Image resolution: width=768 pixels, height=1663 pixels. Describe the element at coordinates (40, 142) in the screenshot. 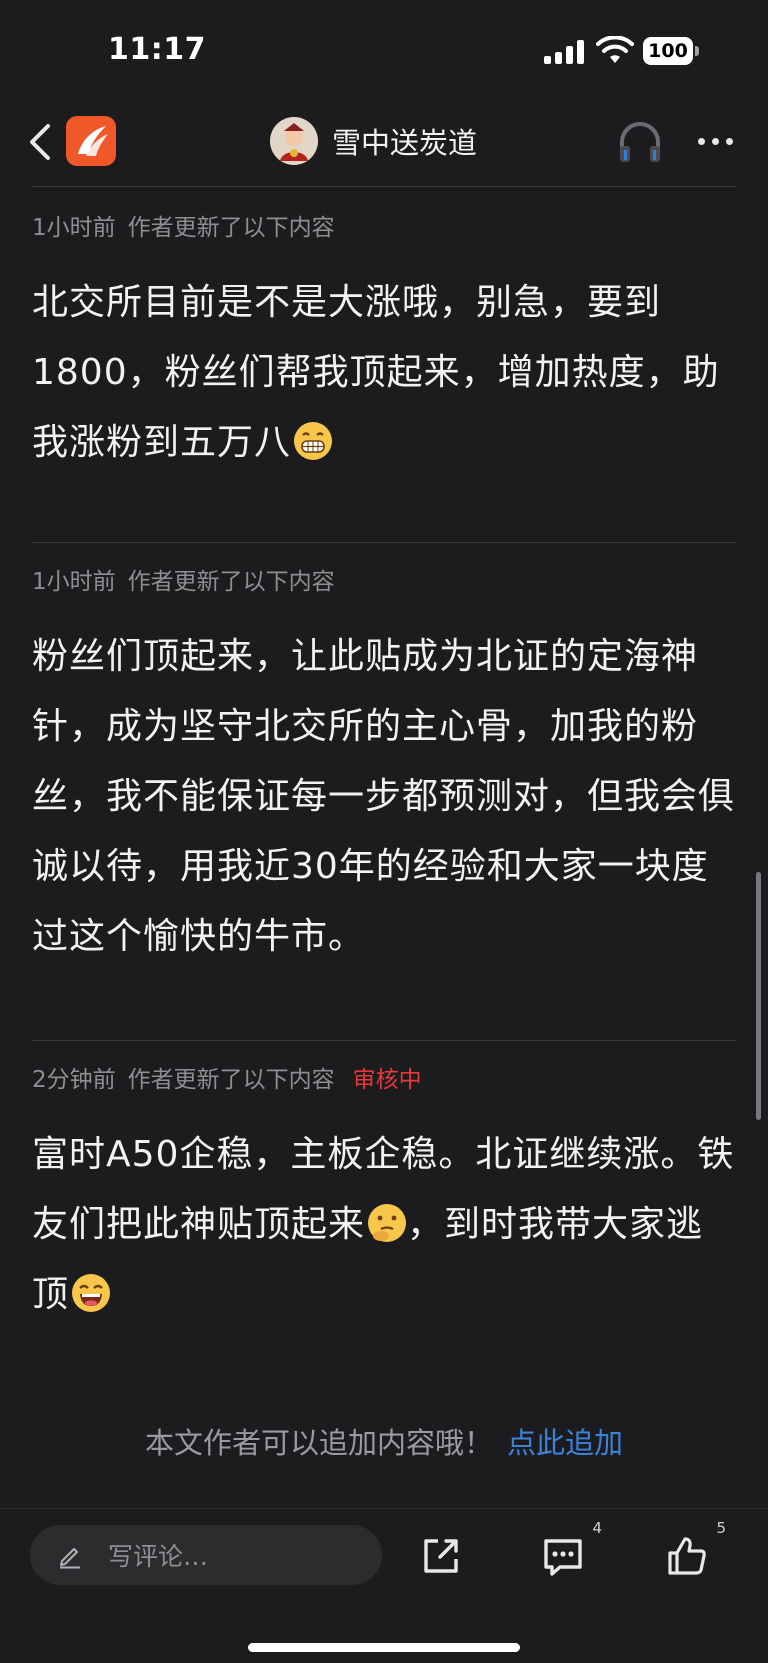

I see `back-arrow-icon` at that location.